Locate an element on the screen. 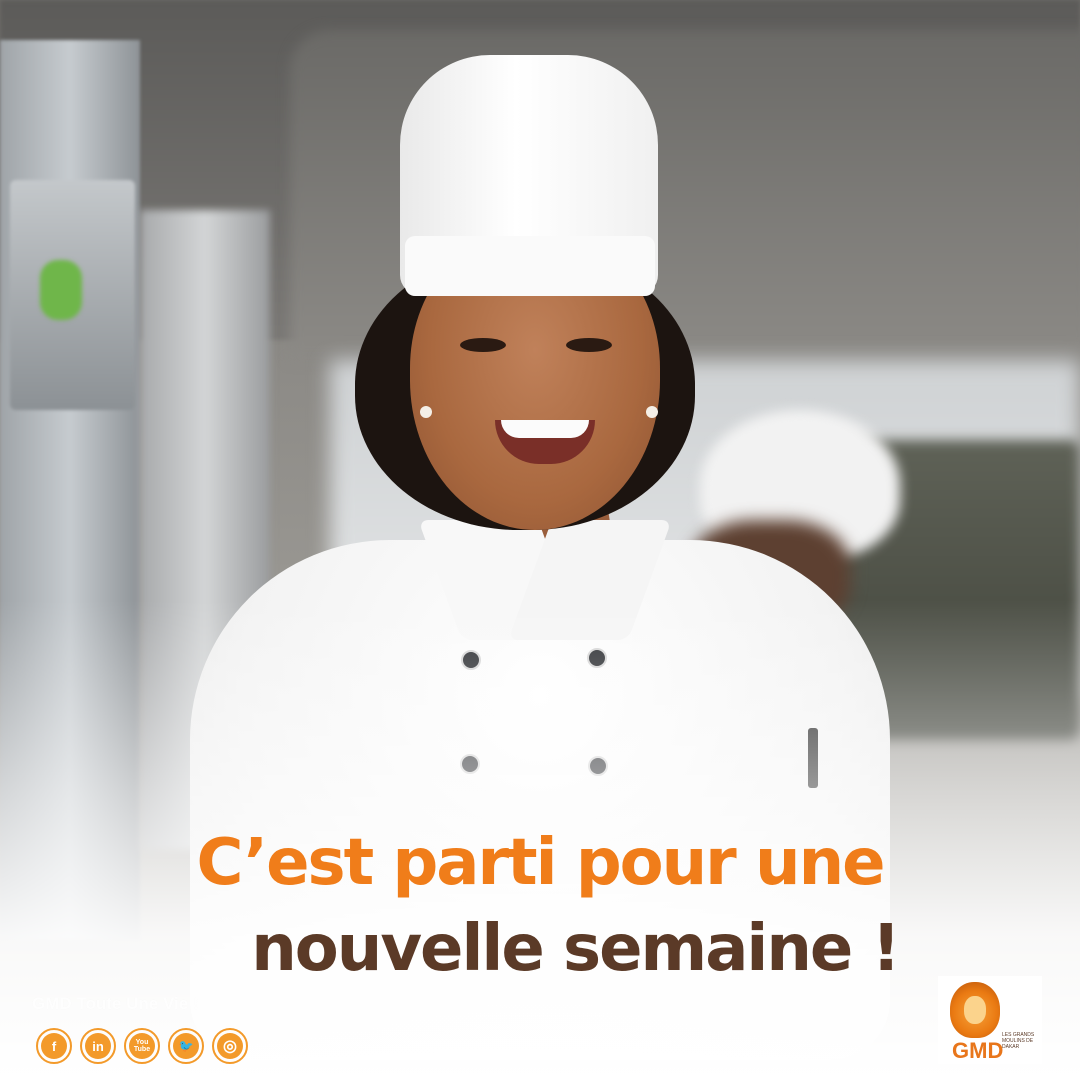 This screenshot has height=1080, width=1080. lion-icon is located at coordinates (975, 1010).